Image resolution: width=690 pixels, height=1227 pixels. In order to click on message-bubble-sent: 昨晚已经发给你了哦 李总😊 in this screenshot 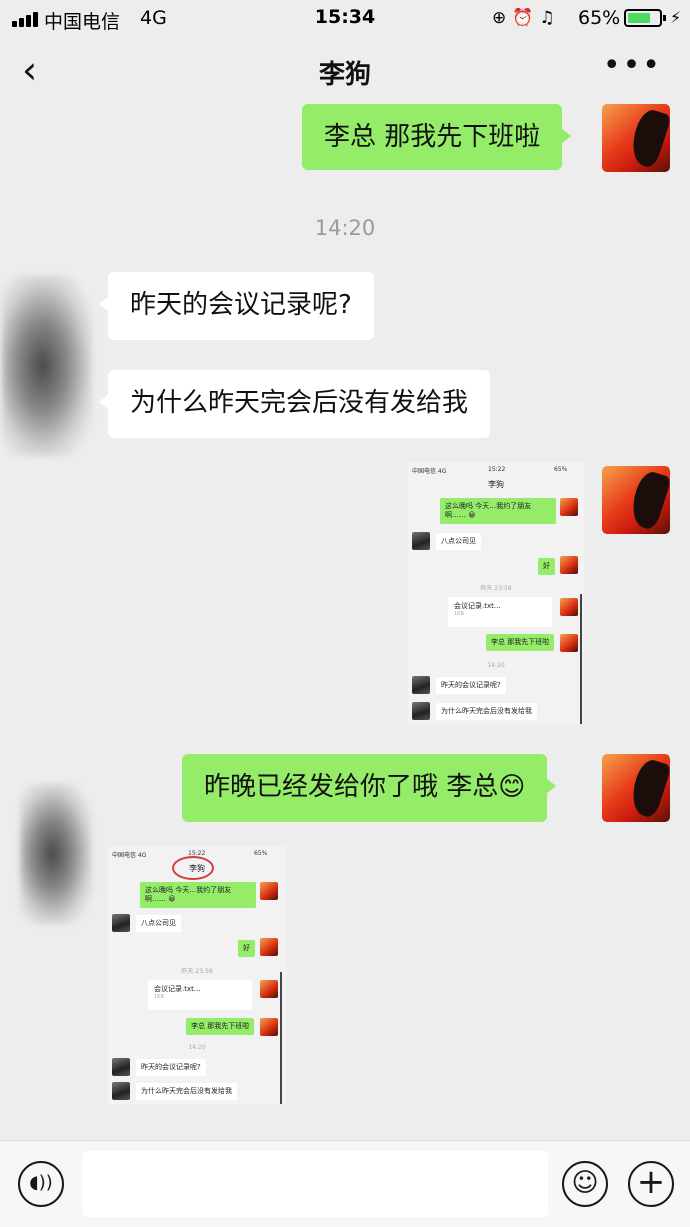, I will do `click(369, 788)`.